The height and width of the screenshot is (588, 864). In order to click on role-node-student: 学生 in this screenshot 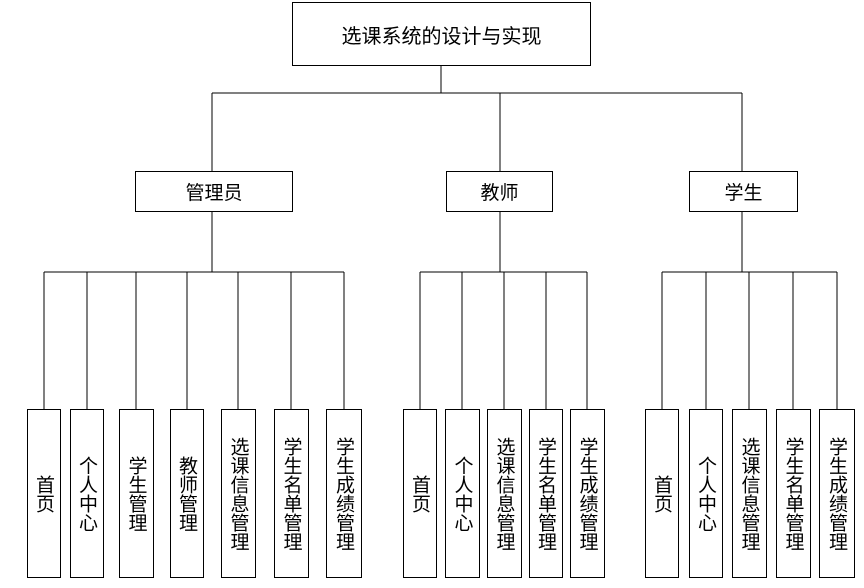, I will do `click(743, 191)`.